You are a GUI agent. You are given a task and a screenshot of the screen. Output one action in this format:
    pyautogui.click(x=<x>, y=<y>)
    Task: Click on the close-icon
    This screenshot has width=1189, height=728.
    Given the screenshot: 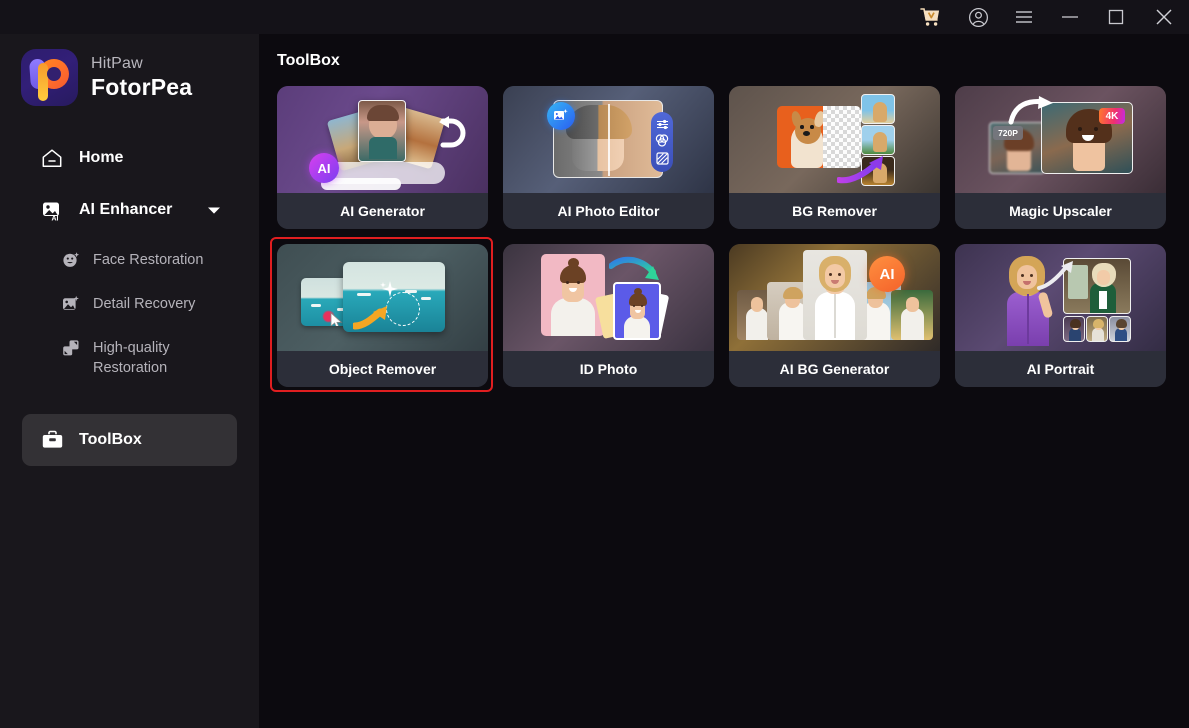 What is the action you would take?
    pyautogui.click(x=1164, y=17)
    